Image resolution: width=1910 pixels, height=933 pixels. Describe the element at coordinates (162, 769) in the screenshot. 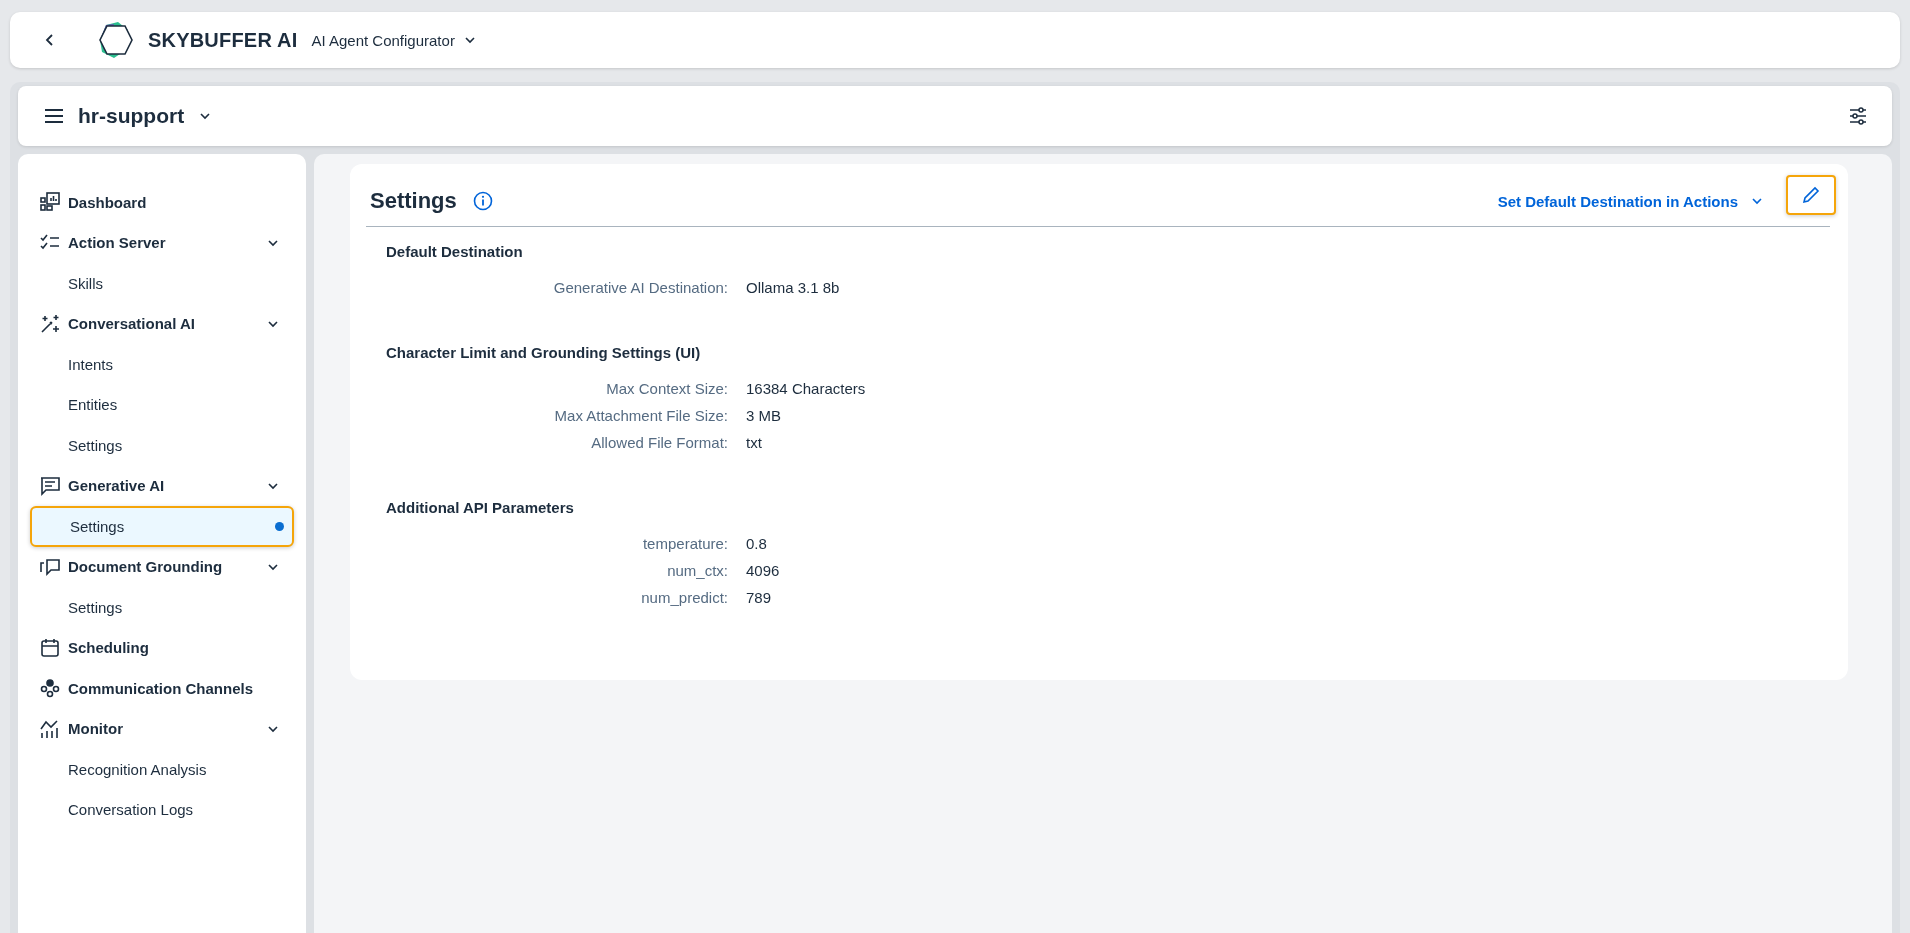

I see `nav-subitem: Recognition Analysis` at that location.